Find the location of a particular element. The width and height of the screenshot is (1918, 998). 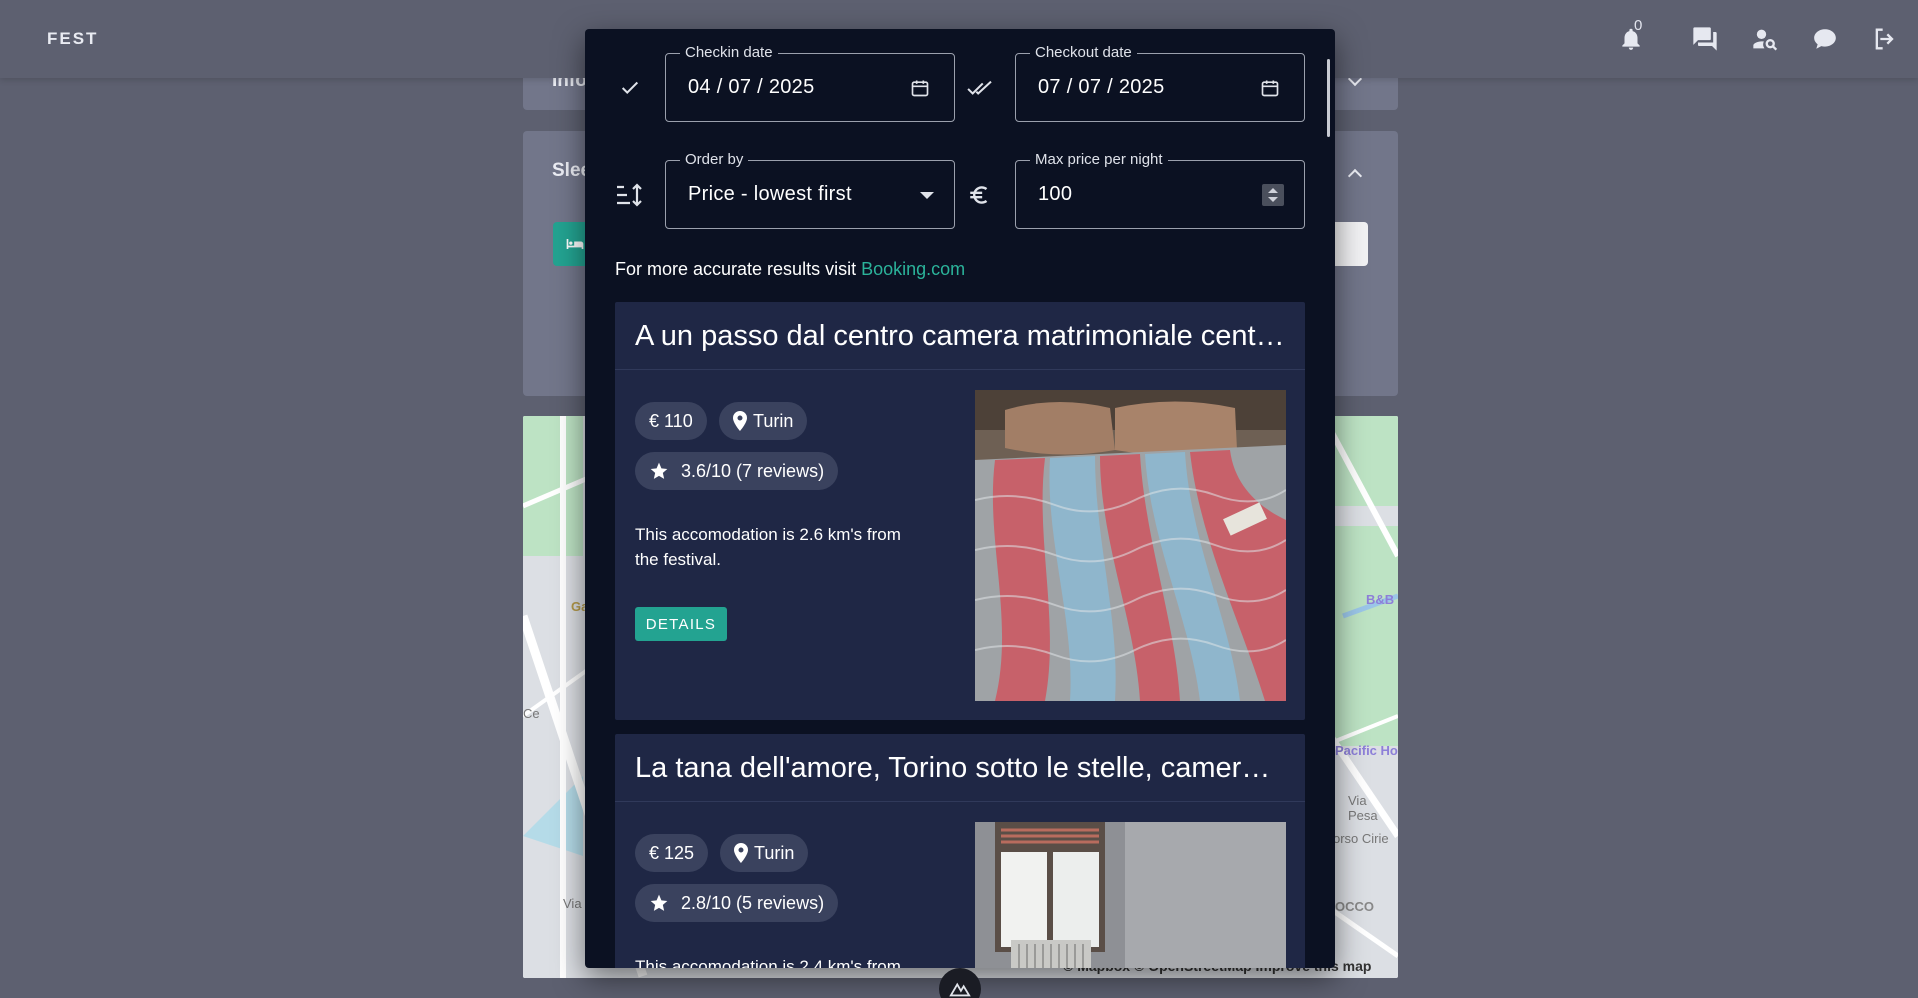

map-label: OCCO is located at coordinates (1354, 906).